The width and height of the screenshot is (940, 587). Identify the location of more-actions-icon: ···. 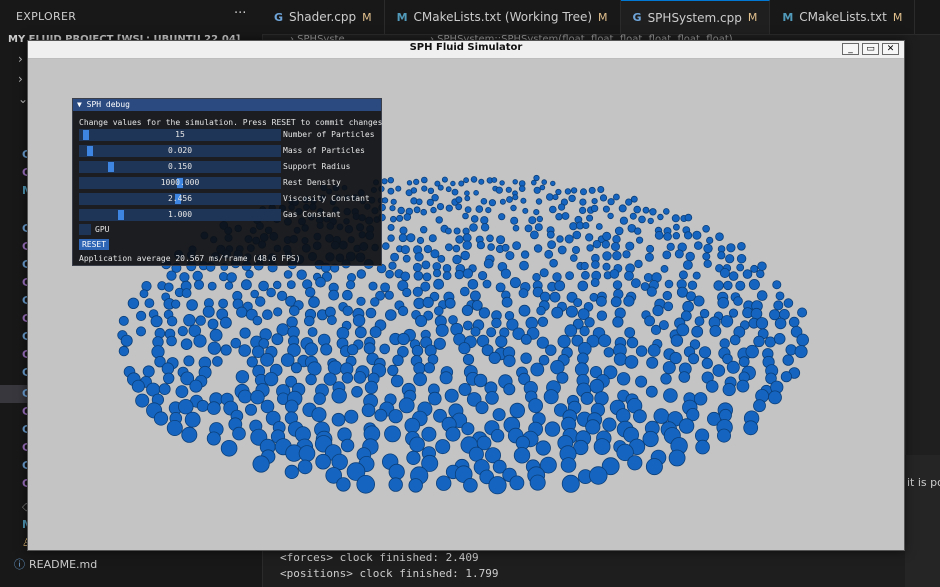
(240, 13).